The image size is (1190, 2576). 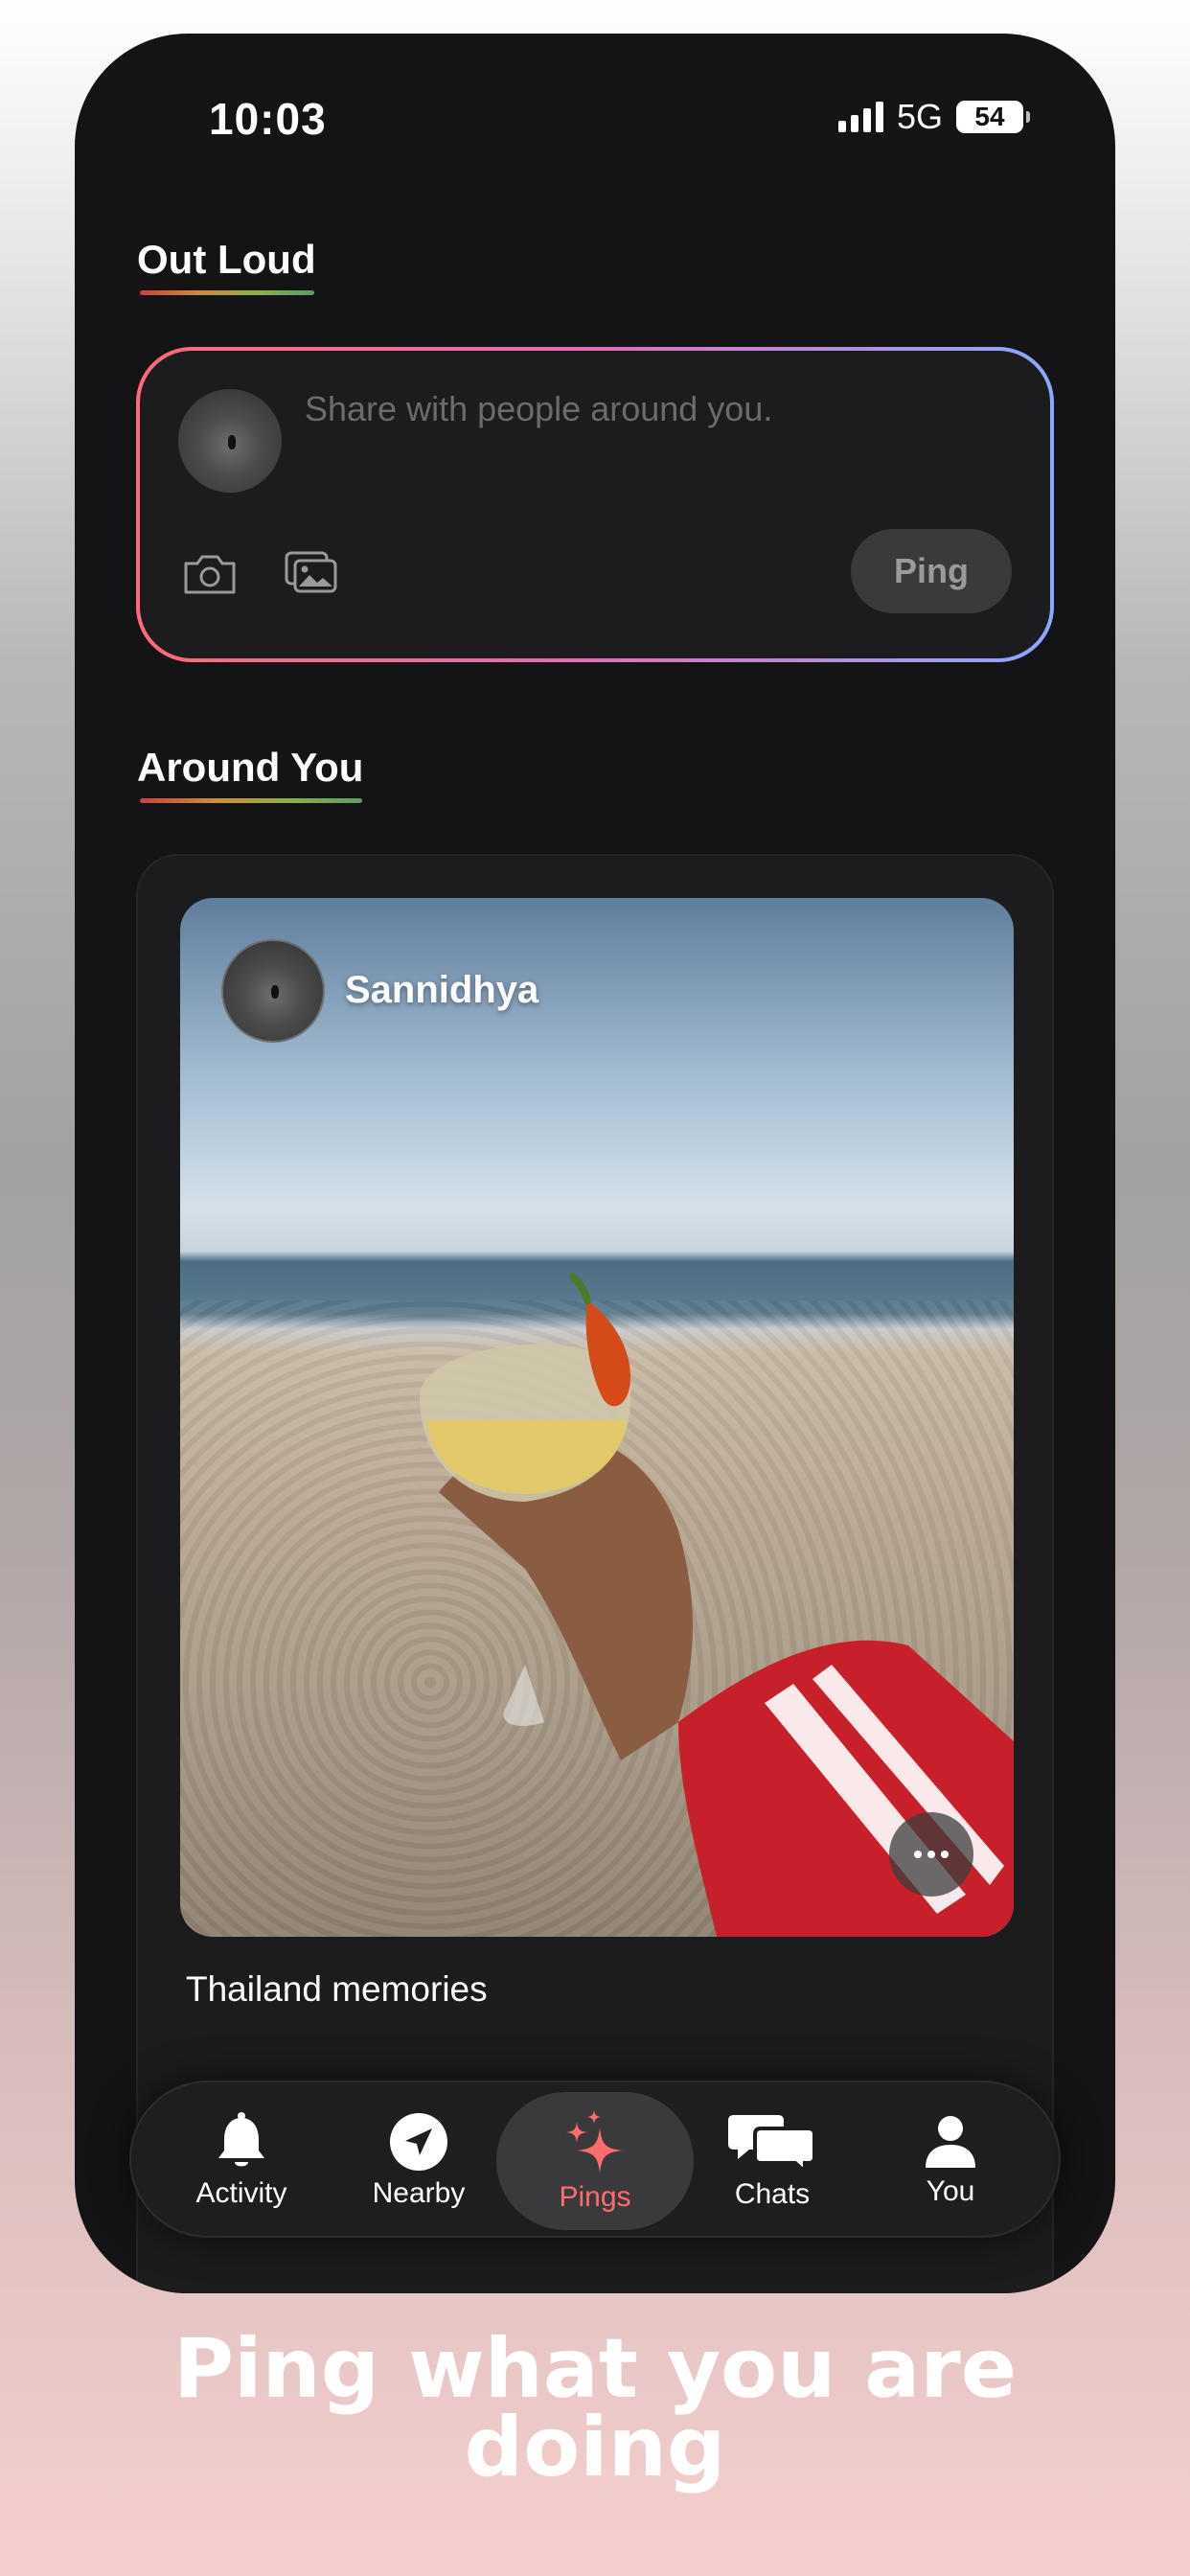 I want to click on tab-nearby: Nearby, so click(x=419, y=2161).